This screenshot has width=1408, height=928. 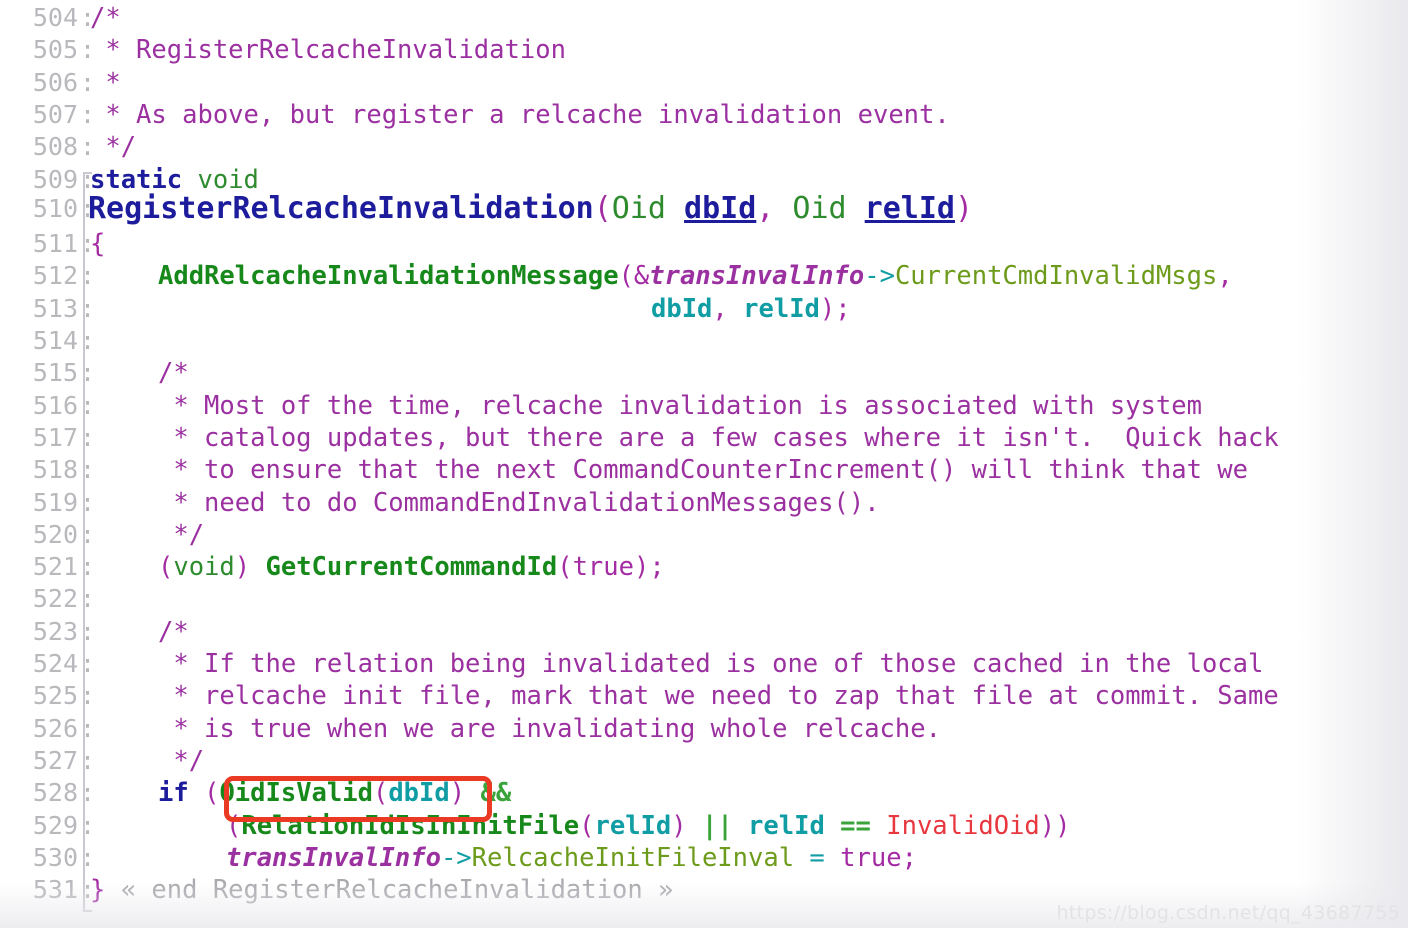 What do you see at coordinates (704, 18) in the screenshot?
I see `code-line: 504:/*` at bounding box center [704, 18].